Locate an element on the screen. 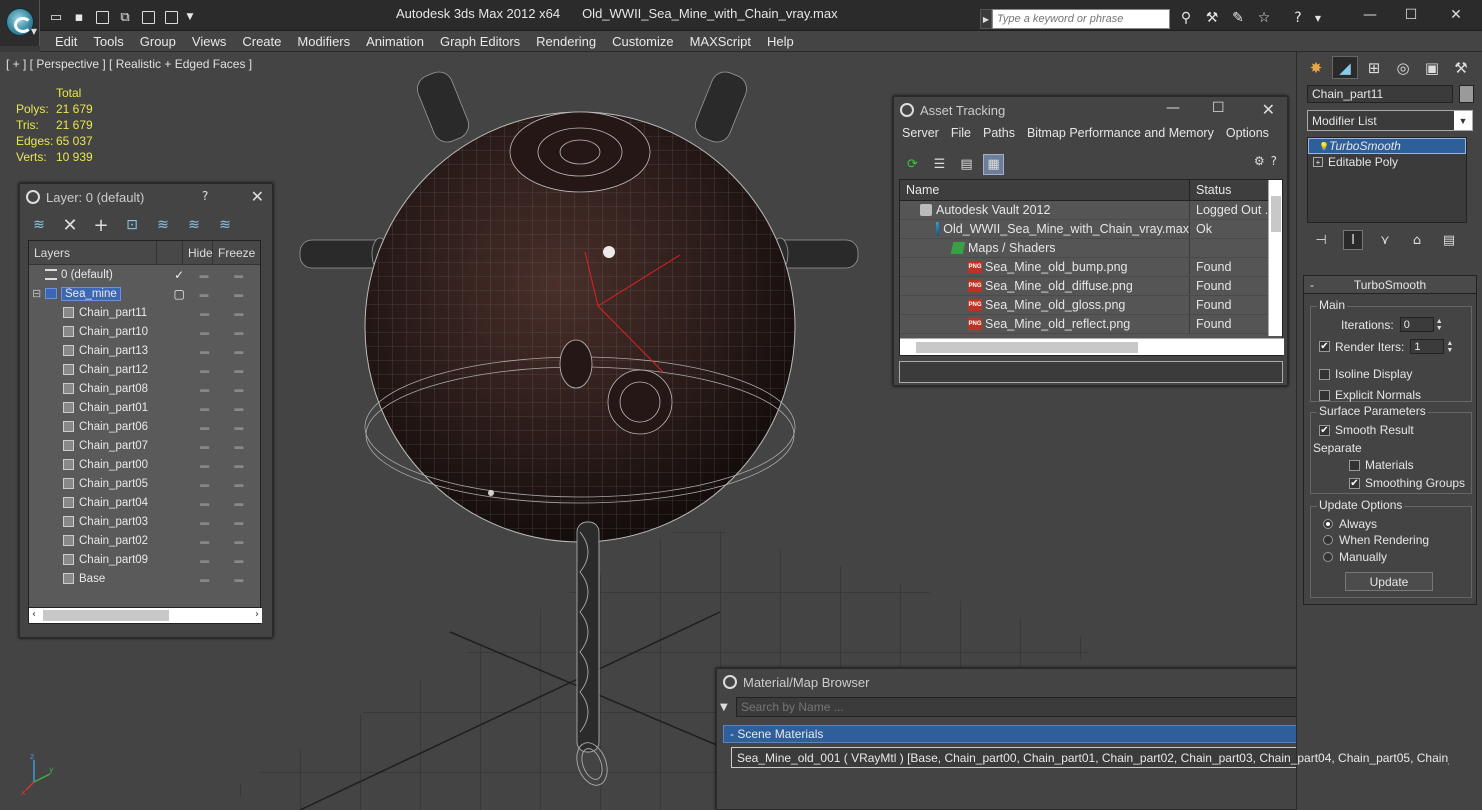  help-dropdown-icon: ▼ is located at coordinates (1318, 18).